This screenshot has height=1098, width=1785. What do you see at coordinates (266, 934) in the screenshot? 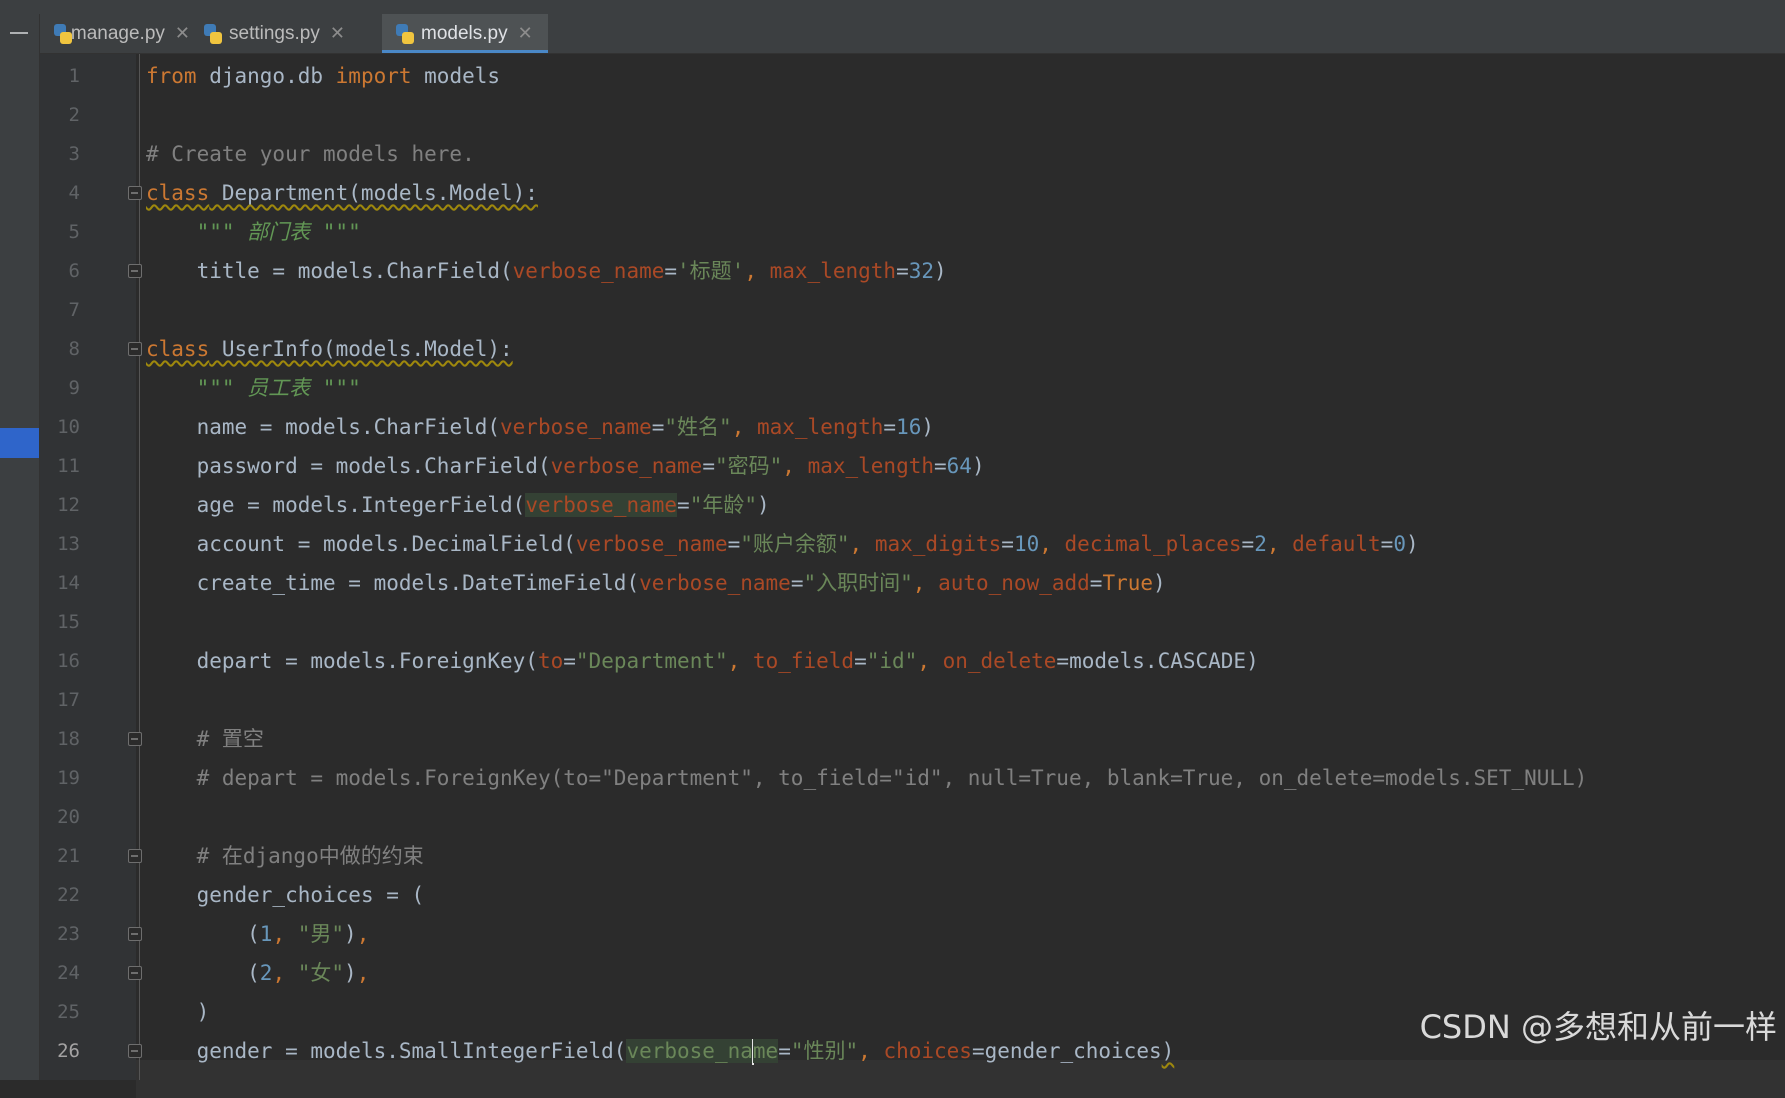
I see `number-literal: 1` at bounding box center [266, 934].